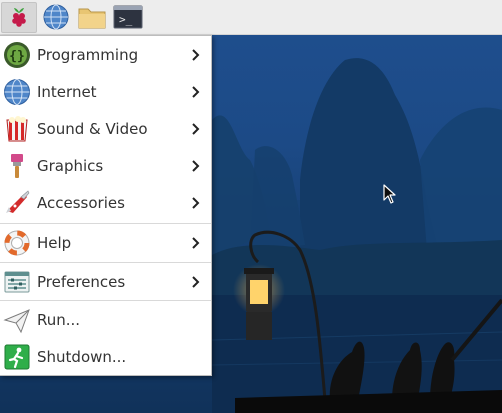  What do you see at coordinates (54, 243) in the screenshot?
I see `menu-item-label: Help` at bounding box center [54, 243].